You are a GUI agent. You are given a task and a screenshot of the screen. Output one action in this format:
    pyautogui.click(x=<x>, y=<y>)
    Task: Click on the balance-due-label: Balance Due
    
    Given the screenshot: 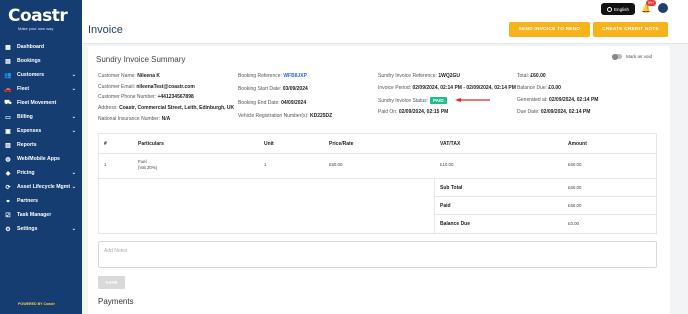 What is the action you would take?
    pyautogui.click(x=455, y=224)
    